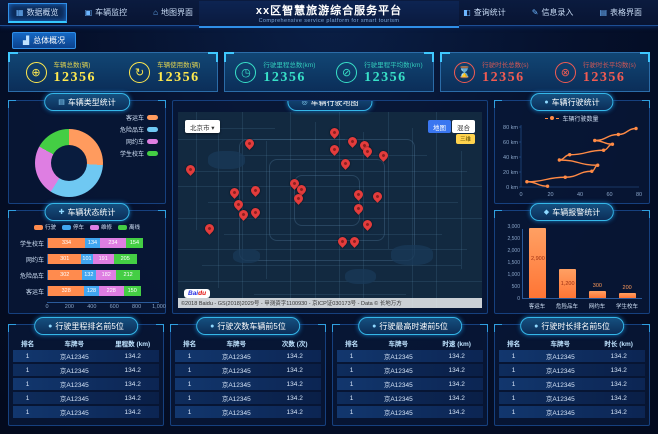  What do you see at coordinates (463, 126) in the screenshot?
I see `map-type-button: 混合` at bounding box center [463, 126].